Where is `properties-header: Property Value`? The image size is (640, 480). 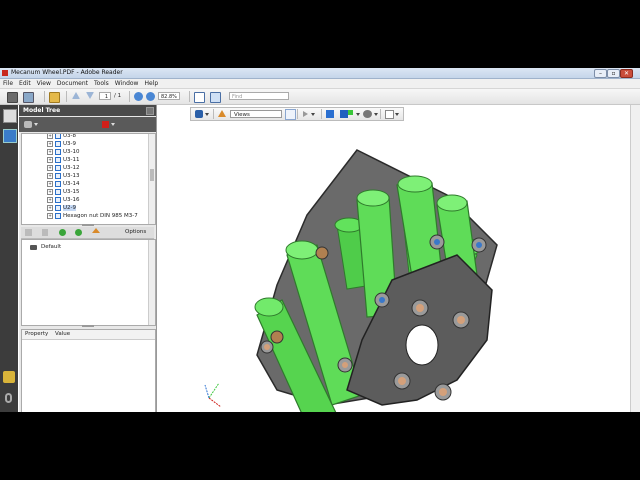 properties-header: Property Value is located at coordinates (88, 335).